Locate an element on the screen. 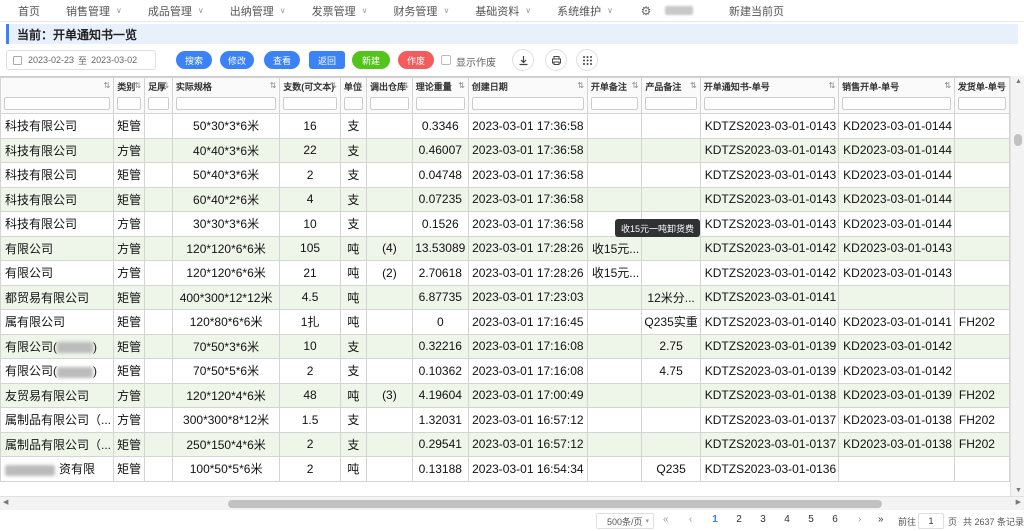  first-page-icon: « is located at coordinates (666, 519).